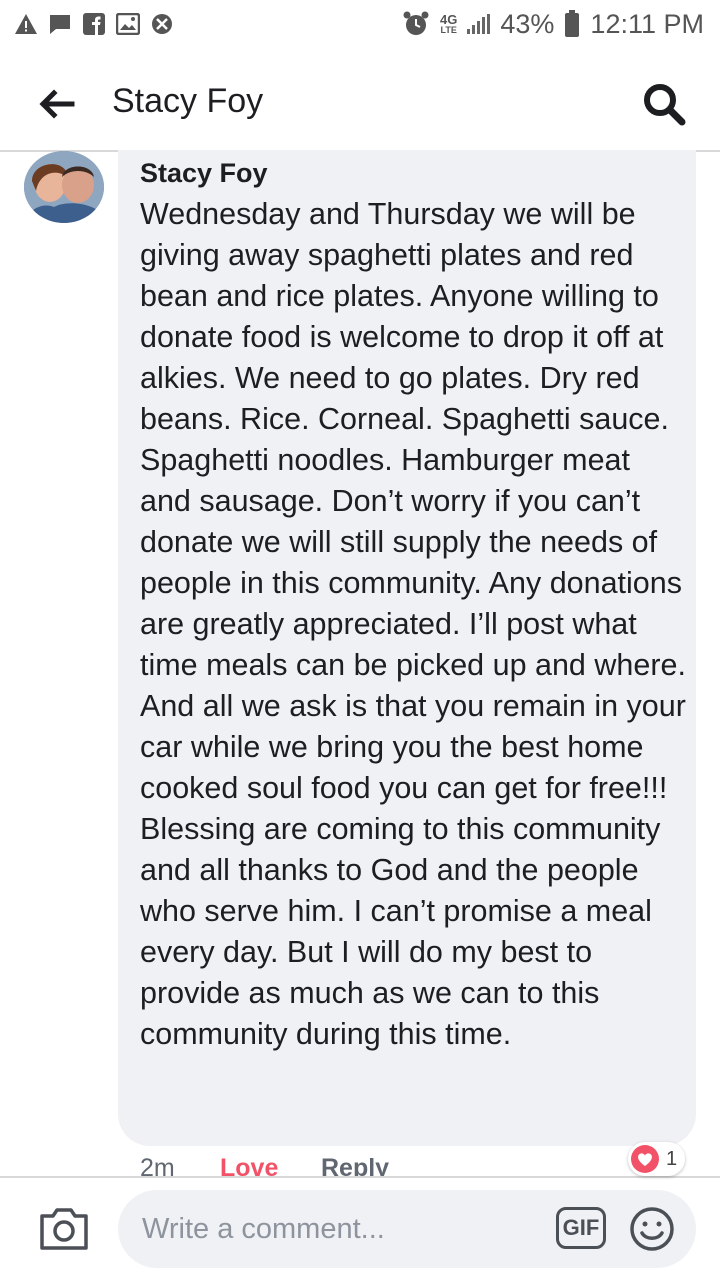 This screenshot has width=720, height=1280. What do you see at coordinates (449, 19) in the screenshot?
I see `network-type: 4G` at bounding box center [449, 19].